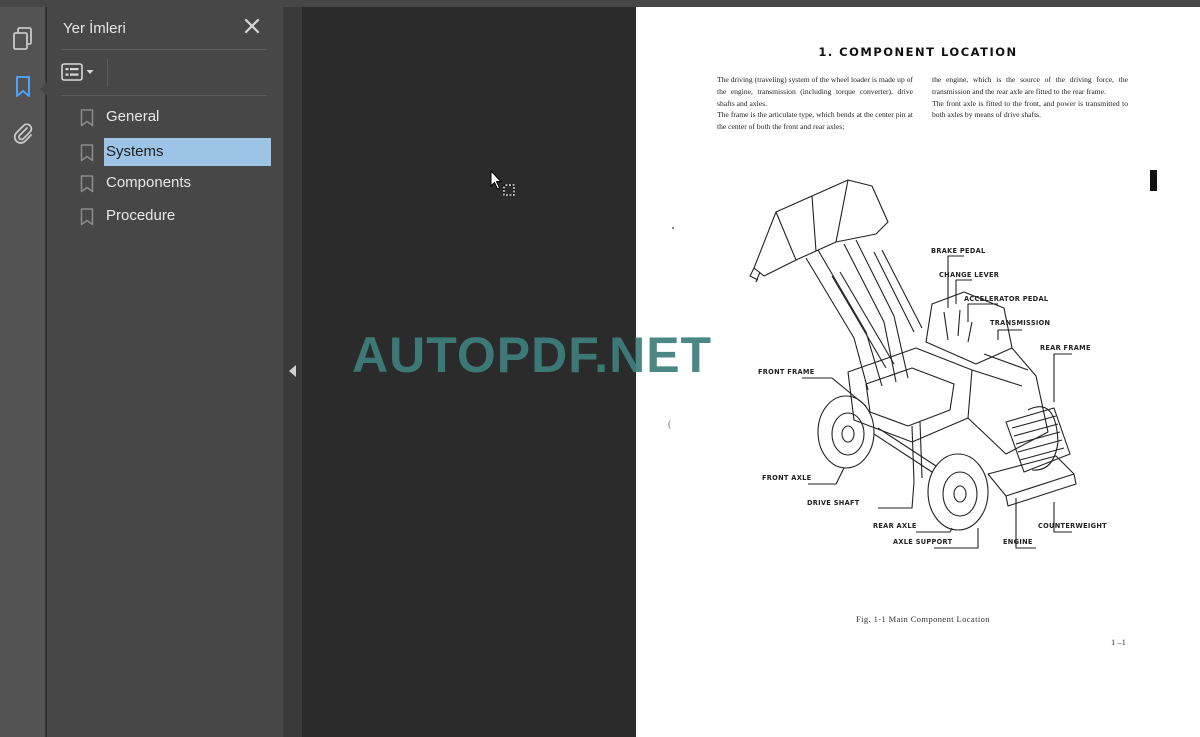 The width and height of the screenshot is (1200, 737). Describe the element at coordinates (252, 26) in the screenshot. I see `close-icon` at that location.